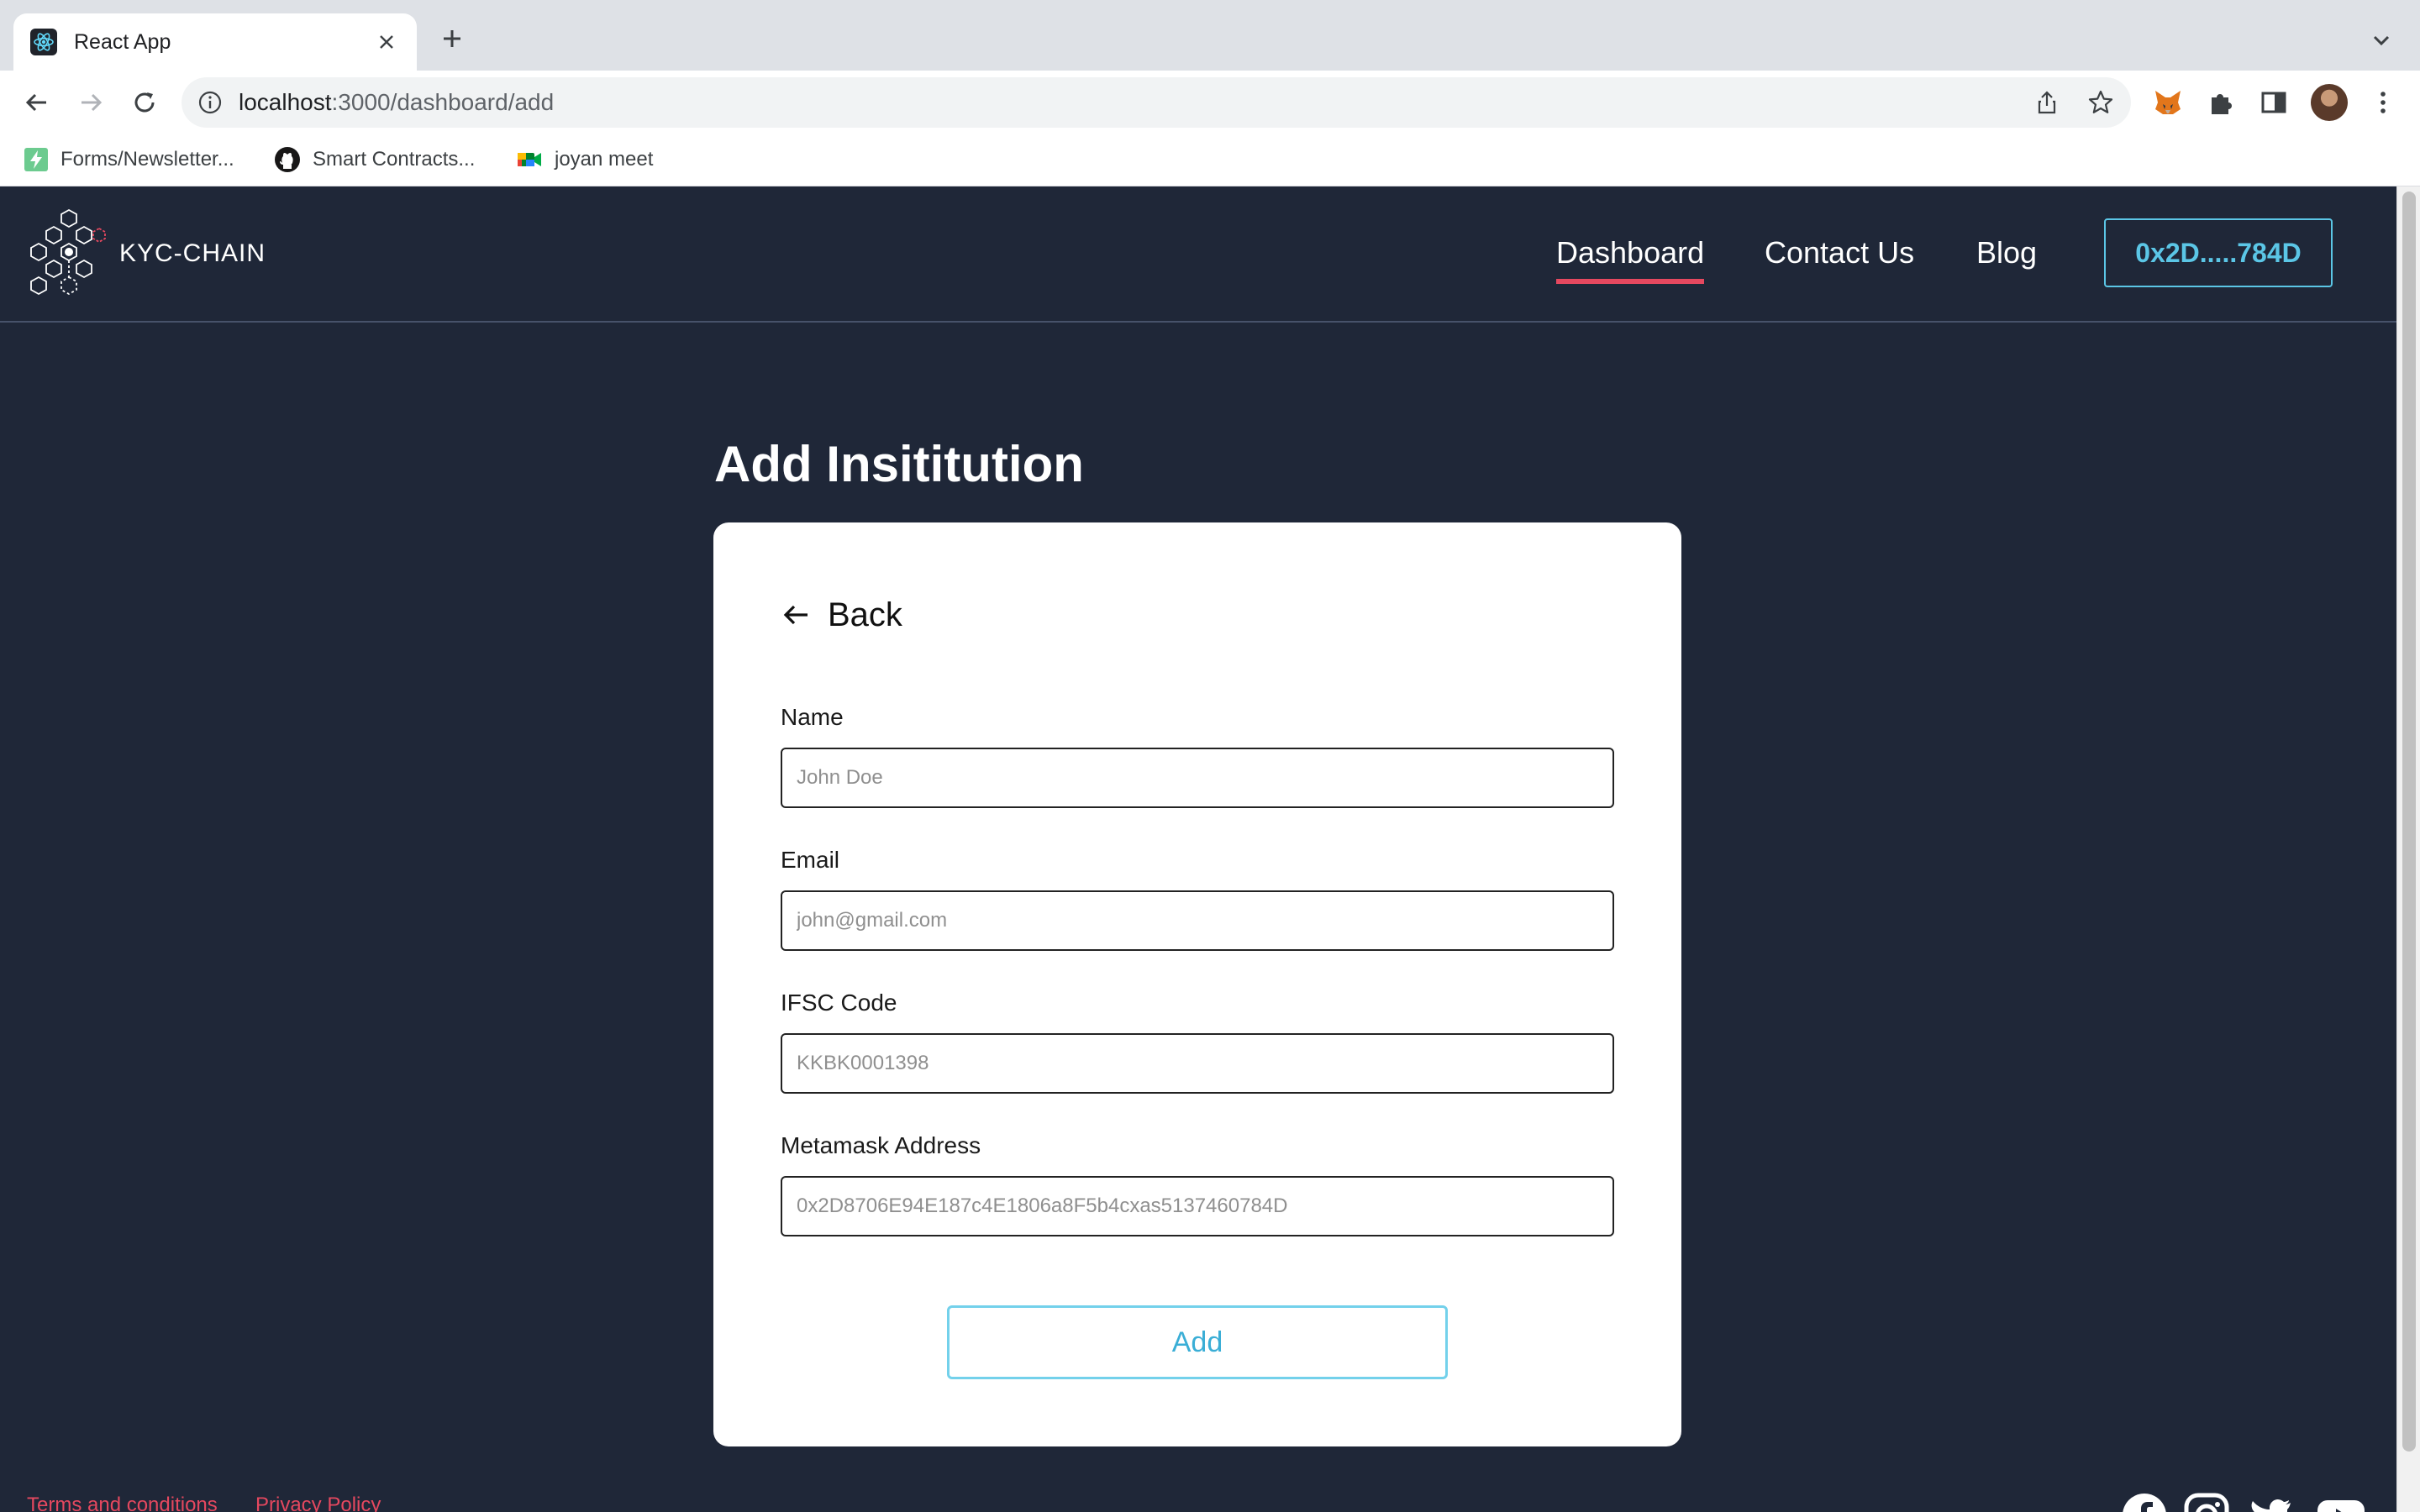  What do you see at coordinates (810, 860) in the screenshot?
I see `email-label: Email` at bounding box center [810, 860].